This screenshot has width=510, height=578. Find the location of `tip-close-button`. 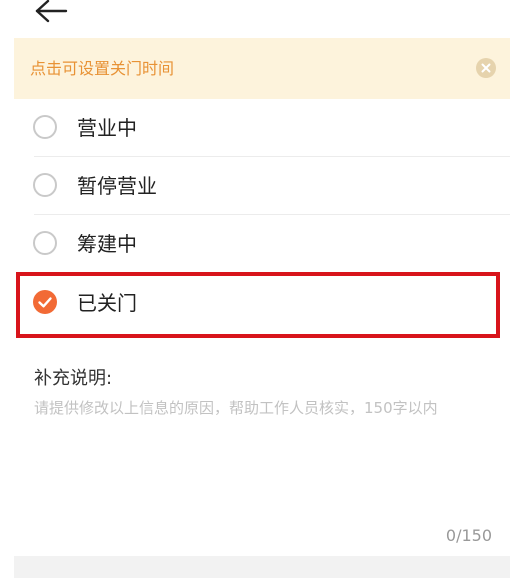

tip-close-button is located at coordinates (486, 68).